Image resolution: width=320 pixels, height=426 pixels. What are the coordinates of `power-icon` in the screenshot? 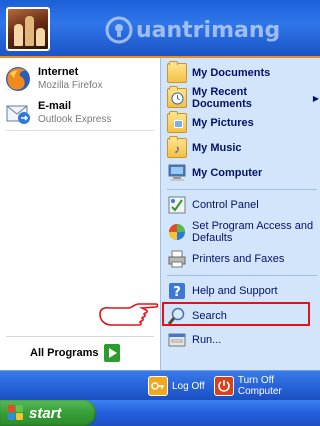 It's located at (224, 386).